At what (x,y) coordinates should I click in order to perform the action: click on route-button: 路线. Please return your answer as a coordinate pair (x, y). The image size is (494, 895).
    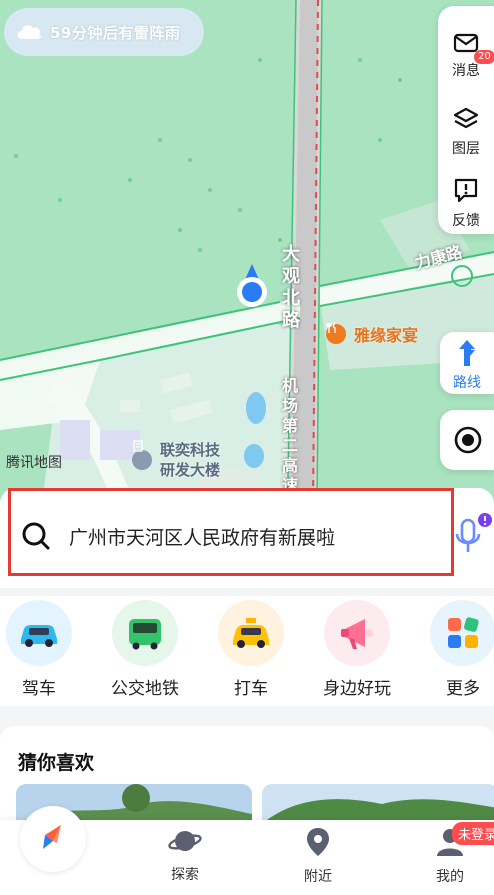
    Looking at the image, I should click on (467, 363).